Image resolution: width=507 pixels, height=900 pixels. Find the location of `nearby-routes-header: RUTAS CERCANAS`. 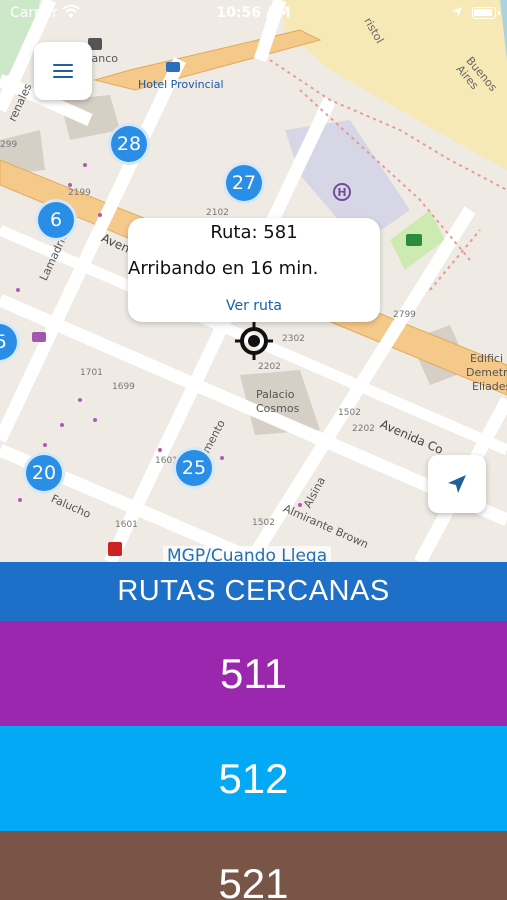

nearby-routes-header: RUTAS CERCANAS is located at coordinates (253, 591).